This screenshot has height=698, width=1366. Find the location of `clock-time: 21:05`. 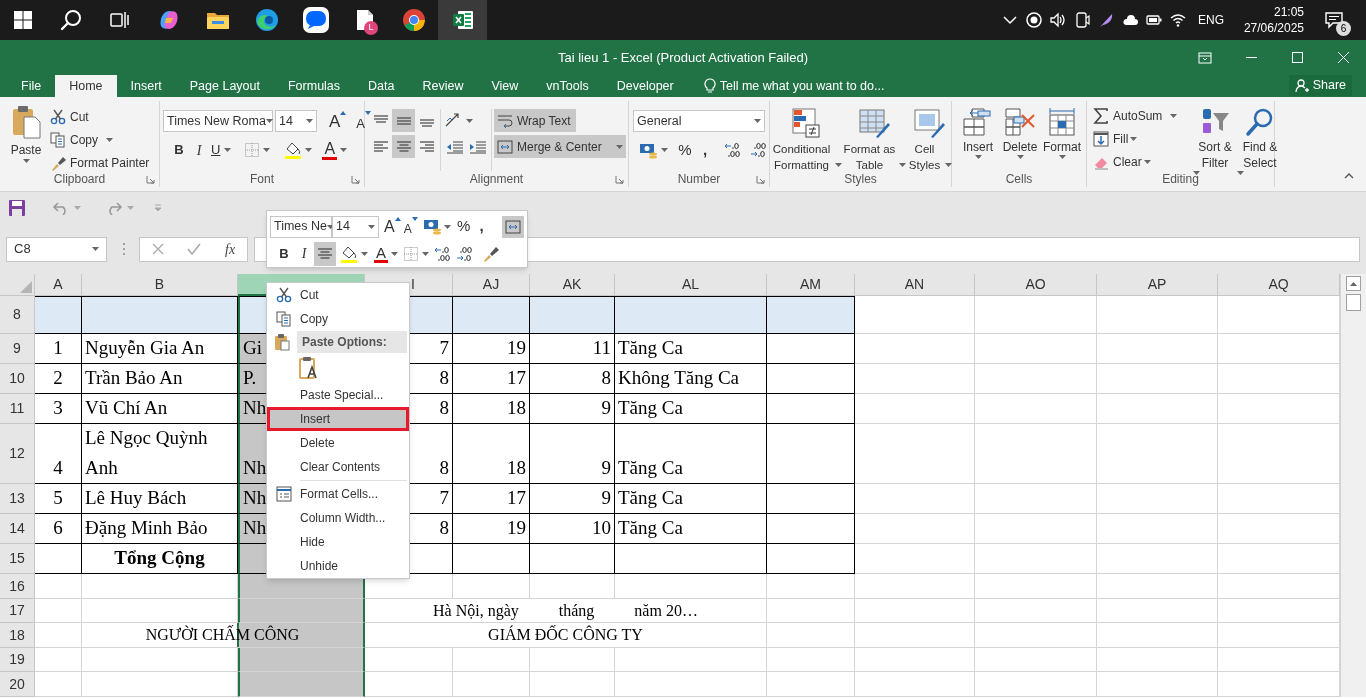

clock-time: 21:05 is located at coordinates (1288, 12).